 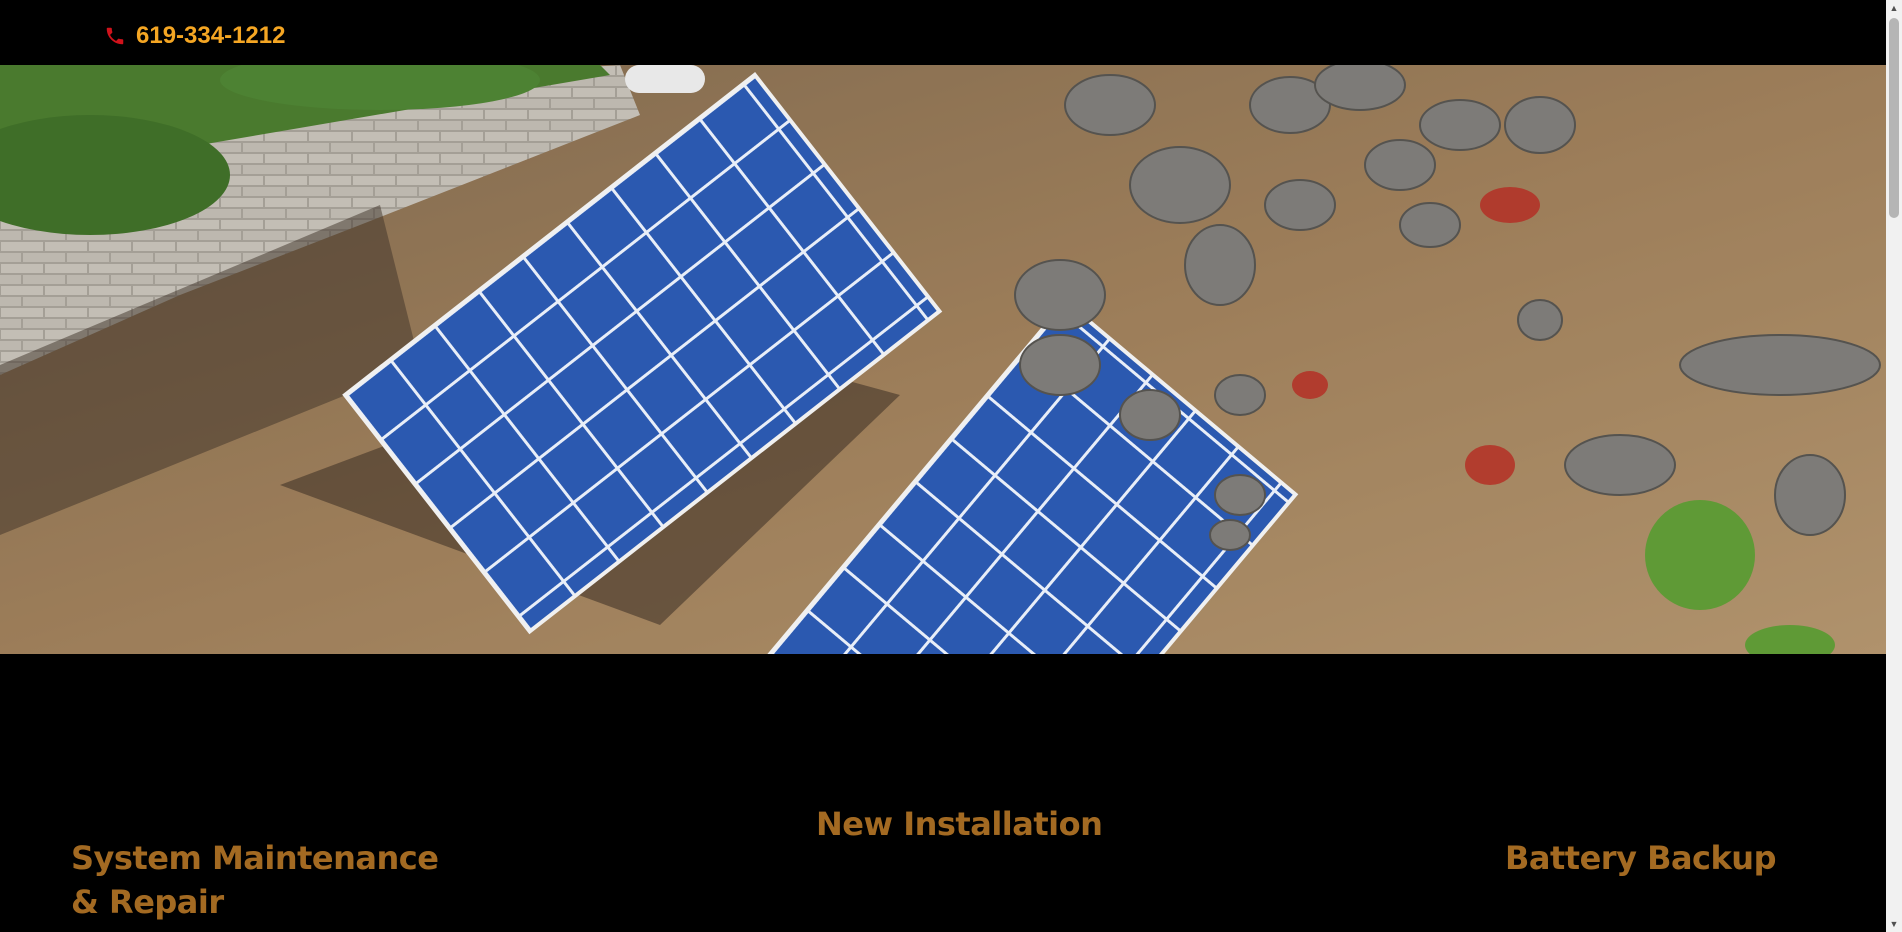 I want to click on top-bar: 619-334-1212, so click(x=943, y=32).